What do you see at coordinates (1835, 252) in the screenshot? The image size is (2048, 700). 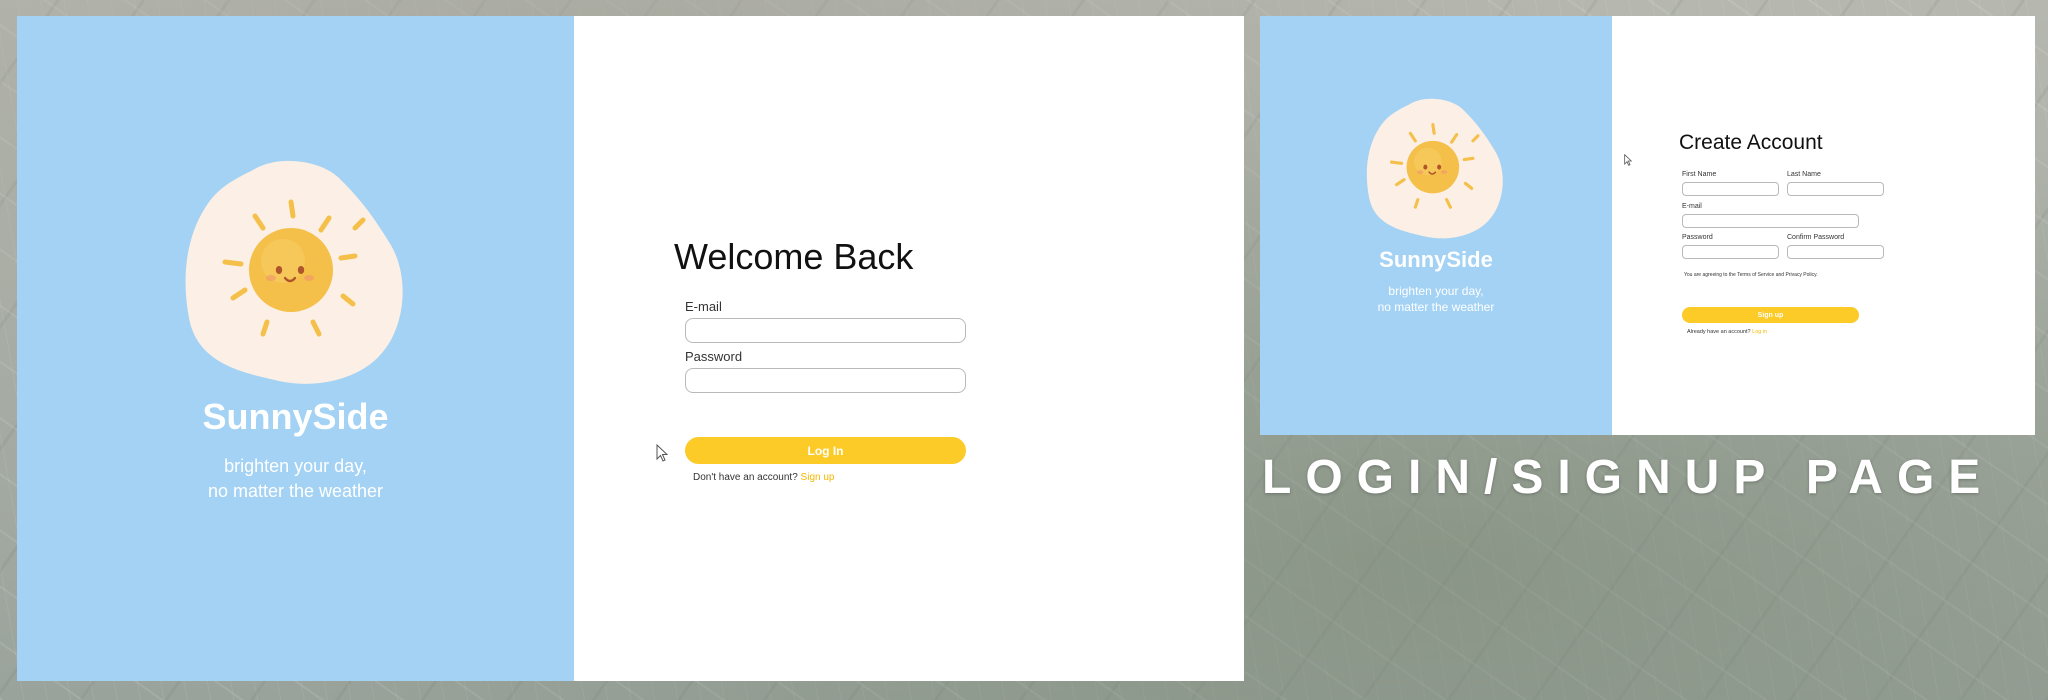 I see `confirm-password-input` at bounding box center [1835, 252].